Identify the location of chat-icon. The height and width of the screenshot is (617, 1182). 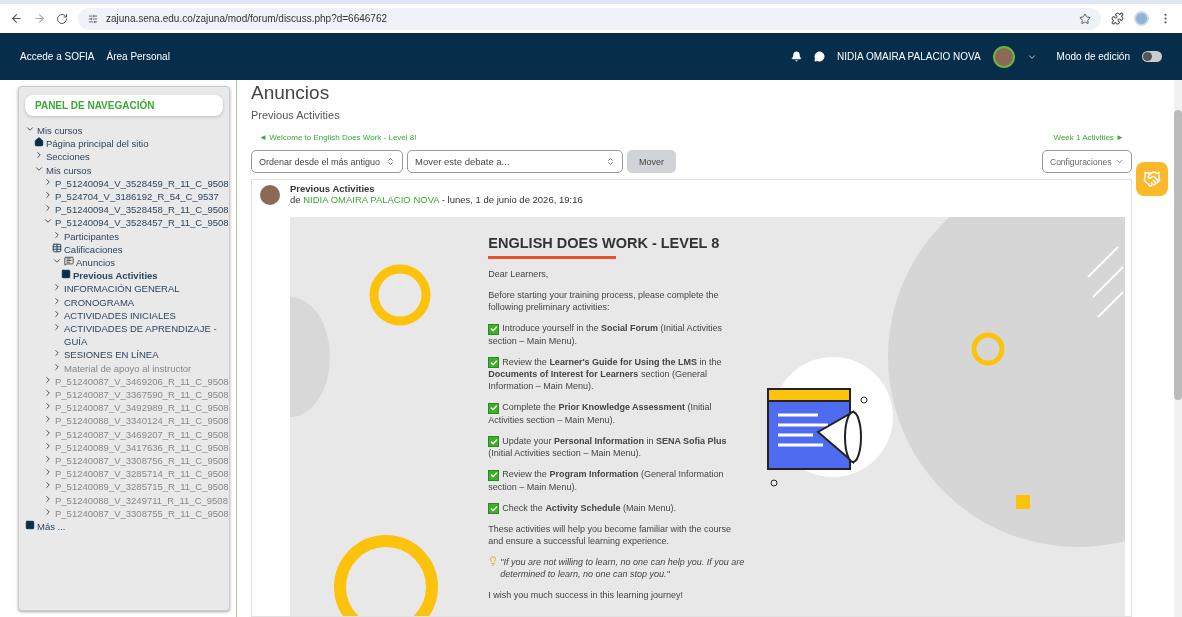
(820, 56).